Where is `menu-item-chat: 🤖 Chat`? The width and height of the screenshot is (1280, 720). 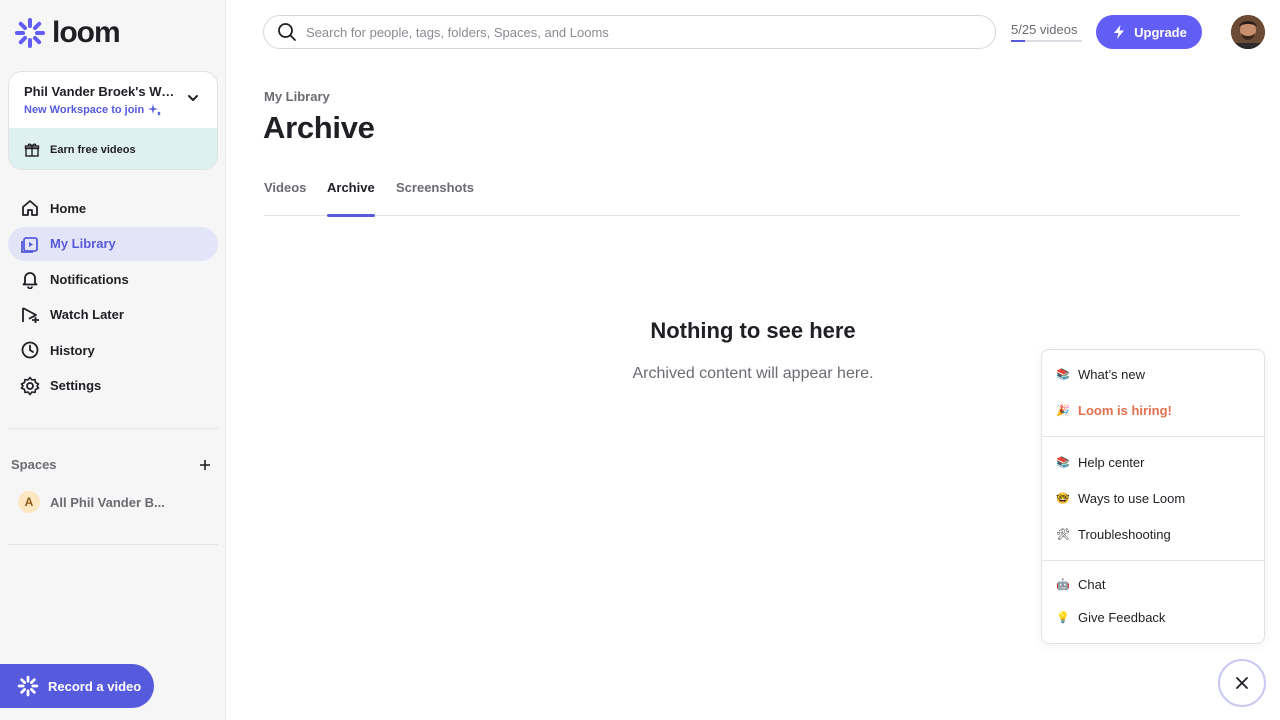
menu-item-chat: 🤖 Chat is located at coordinates (1080, 584).